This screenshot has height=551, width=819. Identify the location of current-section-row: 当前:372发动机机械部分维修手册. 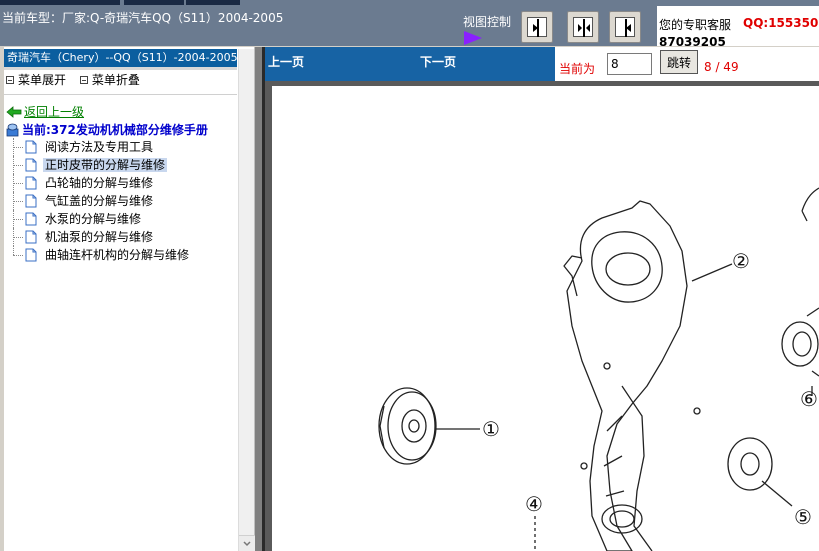
(107, 129).